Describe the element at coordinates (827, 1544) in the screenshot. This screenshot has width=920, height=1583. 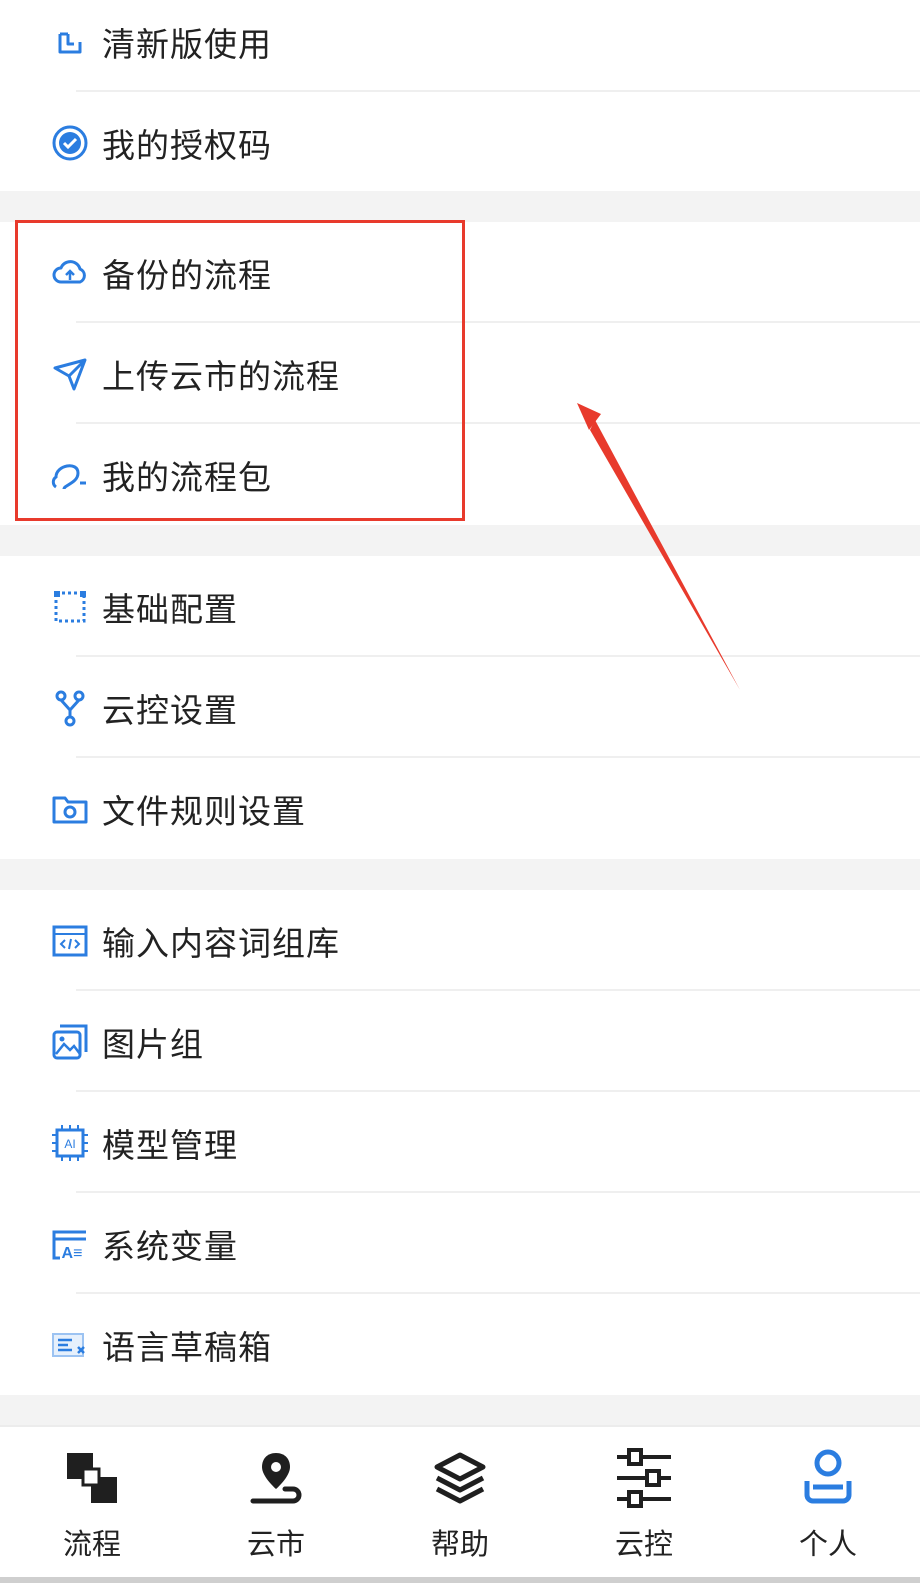
I see `tab-label: 个人` at that location.